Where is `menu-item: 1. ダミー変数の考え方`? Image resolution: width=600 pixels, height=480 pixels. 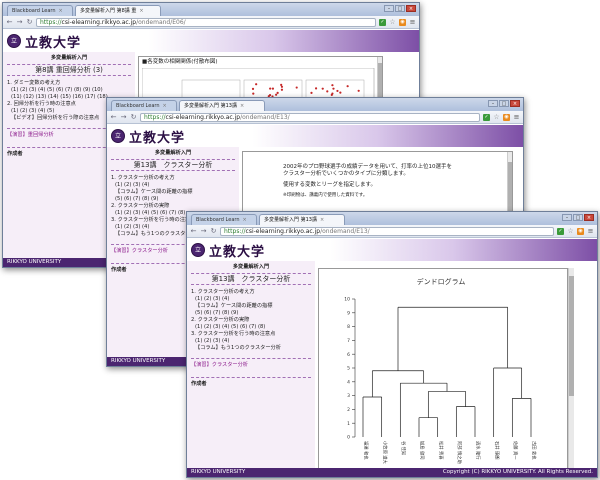 menu-item: 1. ダミー変数の考え方 is located at coordinates (69, 83).